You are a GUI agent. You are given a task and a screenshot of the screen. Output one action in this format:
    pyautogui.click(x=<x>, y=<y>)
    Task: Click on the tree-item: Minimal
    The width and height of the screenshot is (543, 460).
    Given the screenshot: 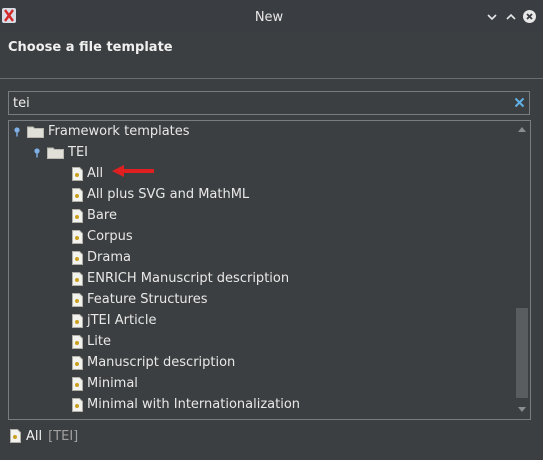 What is the action you would take?
    pyautogui.click(x=105, y=383)
    